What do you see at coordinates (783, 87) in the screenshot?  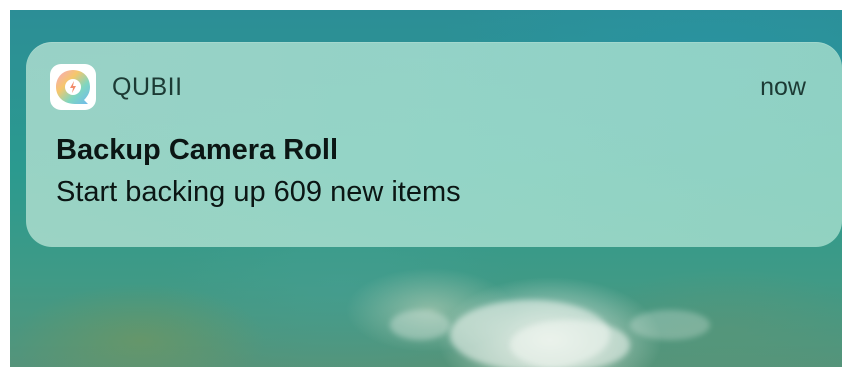 I see `notification-timestamp: now` at bounding box center [783, 87].